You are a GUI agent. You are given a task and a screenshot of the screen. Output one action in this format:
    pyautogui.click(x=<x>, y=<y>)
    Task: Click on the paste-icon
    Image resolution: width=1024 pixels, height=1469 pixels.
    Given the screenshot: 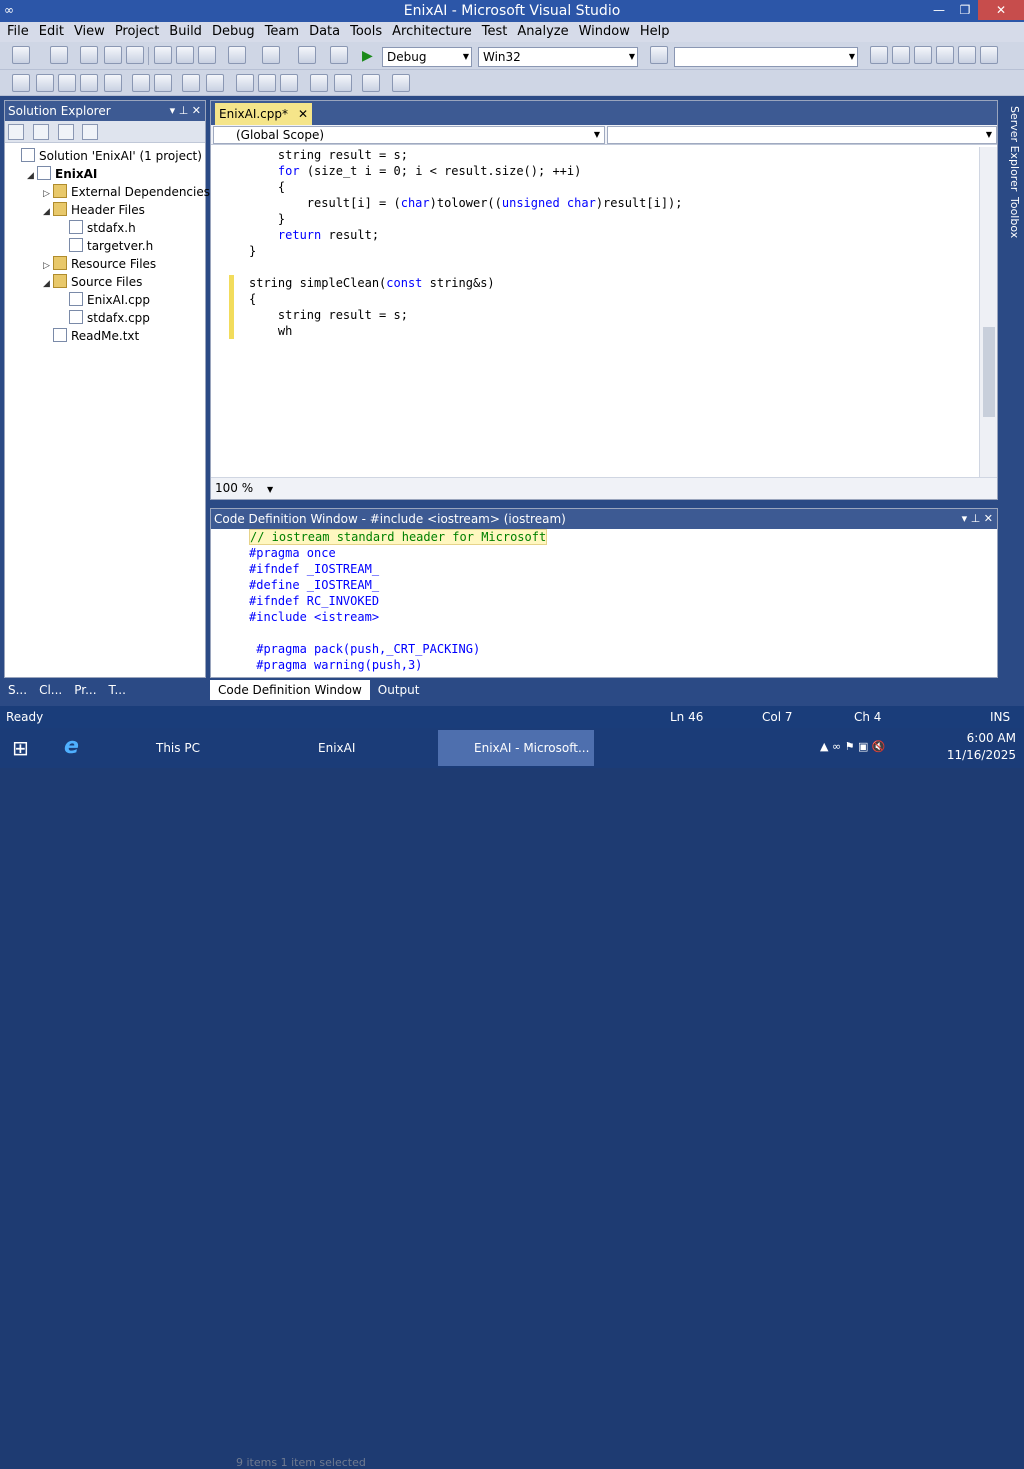 What is the action you would take?
    pyautogui.click(x=207, y=55)
    